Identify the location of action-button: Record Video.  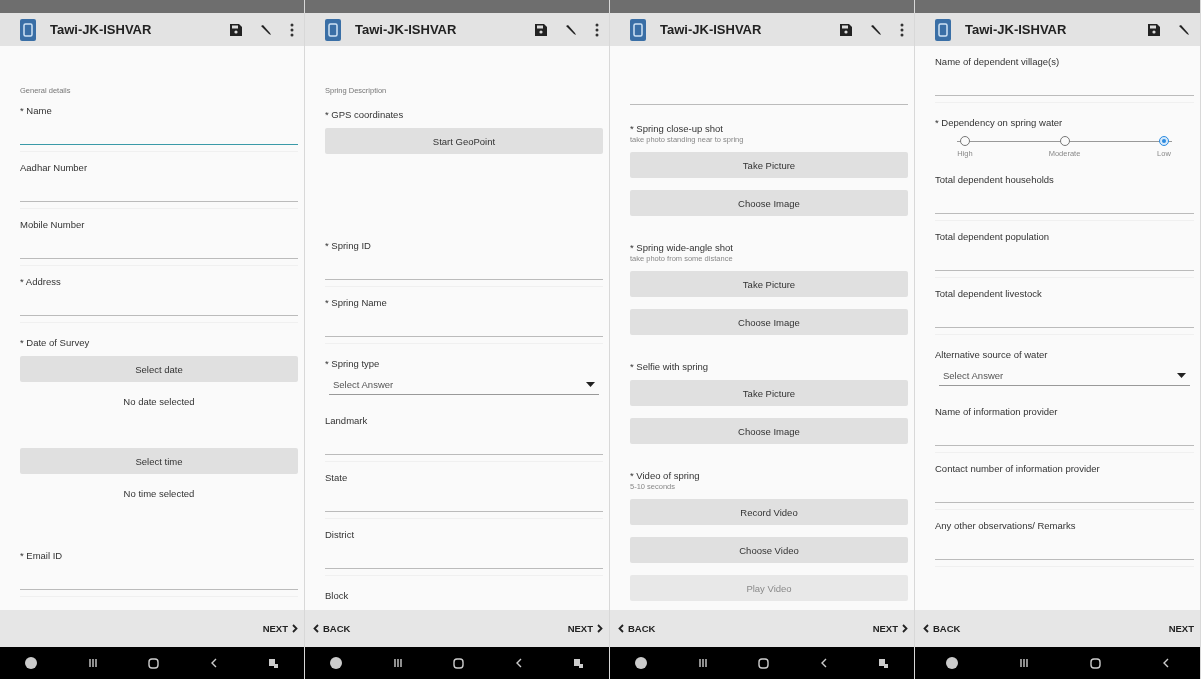
(769, 512).